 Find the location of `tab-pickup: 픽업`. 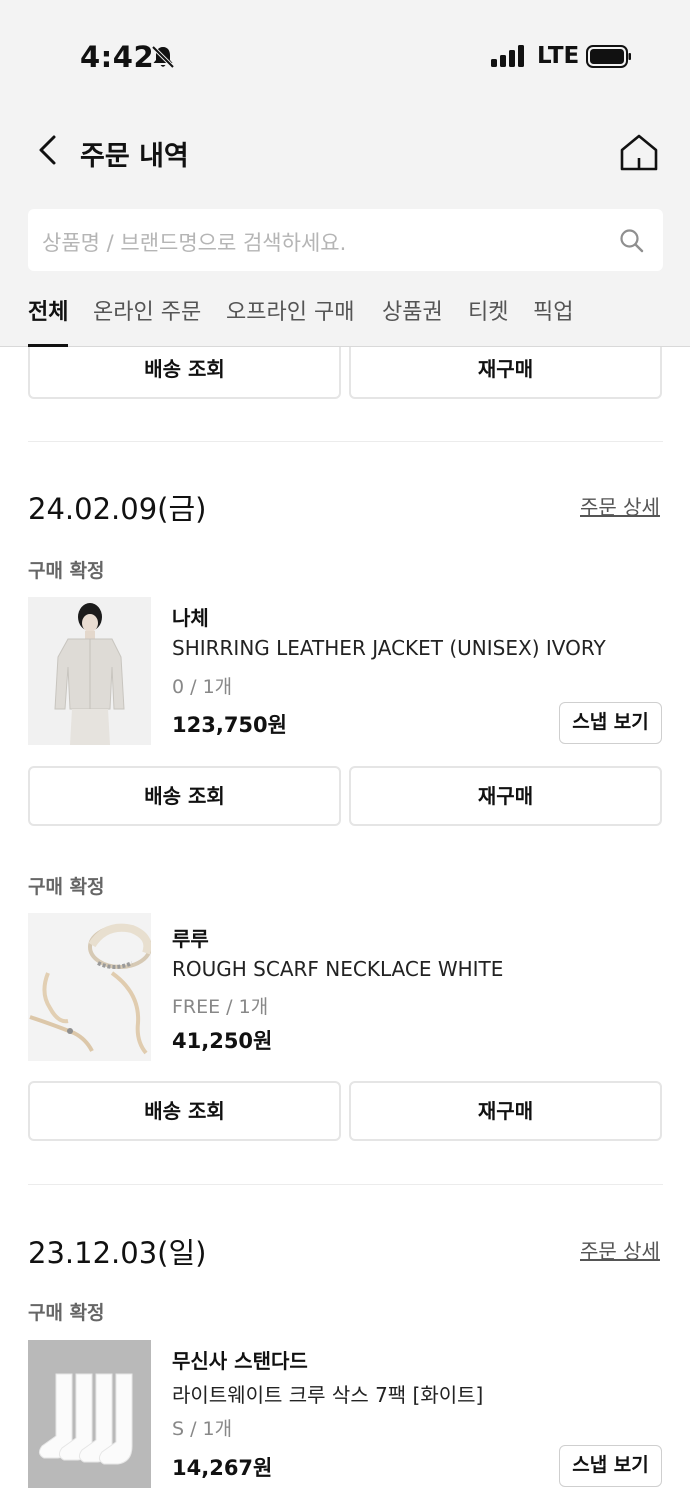

tab-pickup: 픽업 is located at coordinates (553, 320).